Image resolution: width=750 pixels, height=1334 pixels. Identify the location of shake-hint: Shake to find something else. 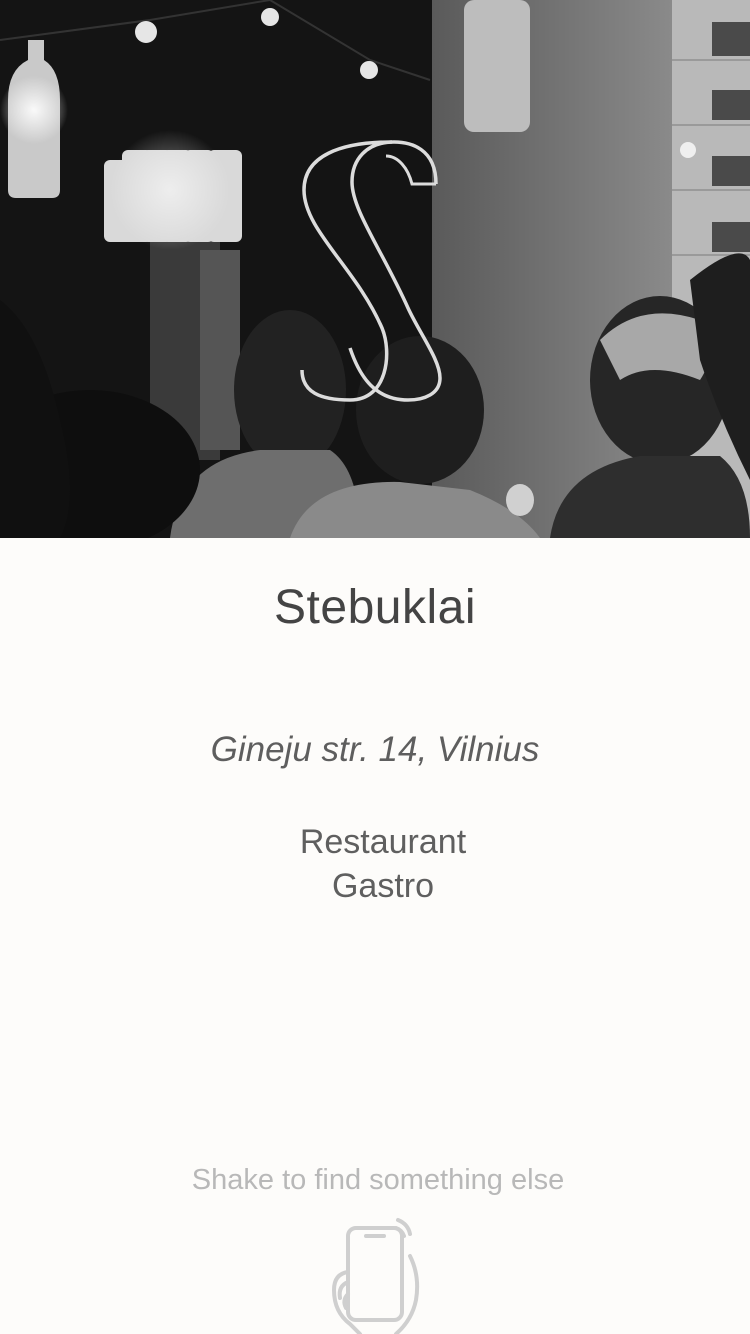
(378, 1180).